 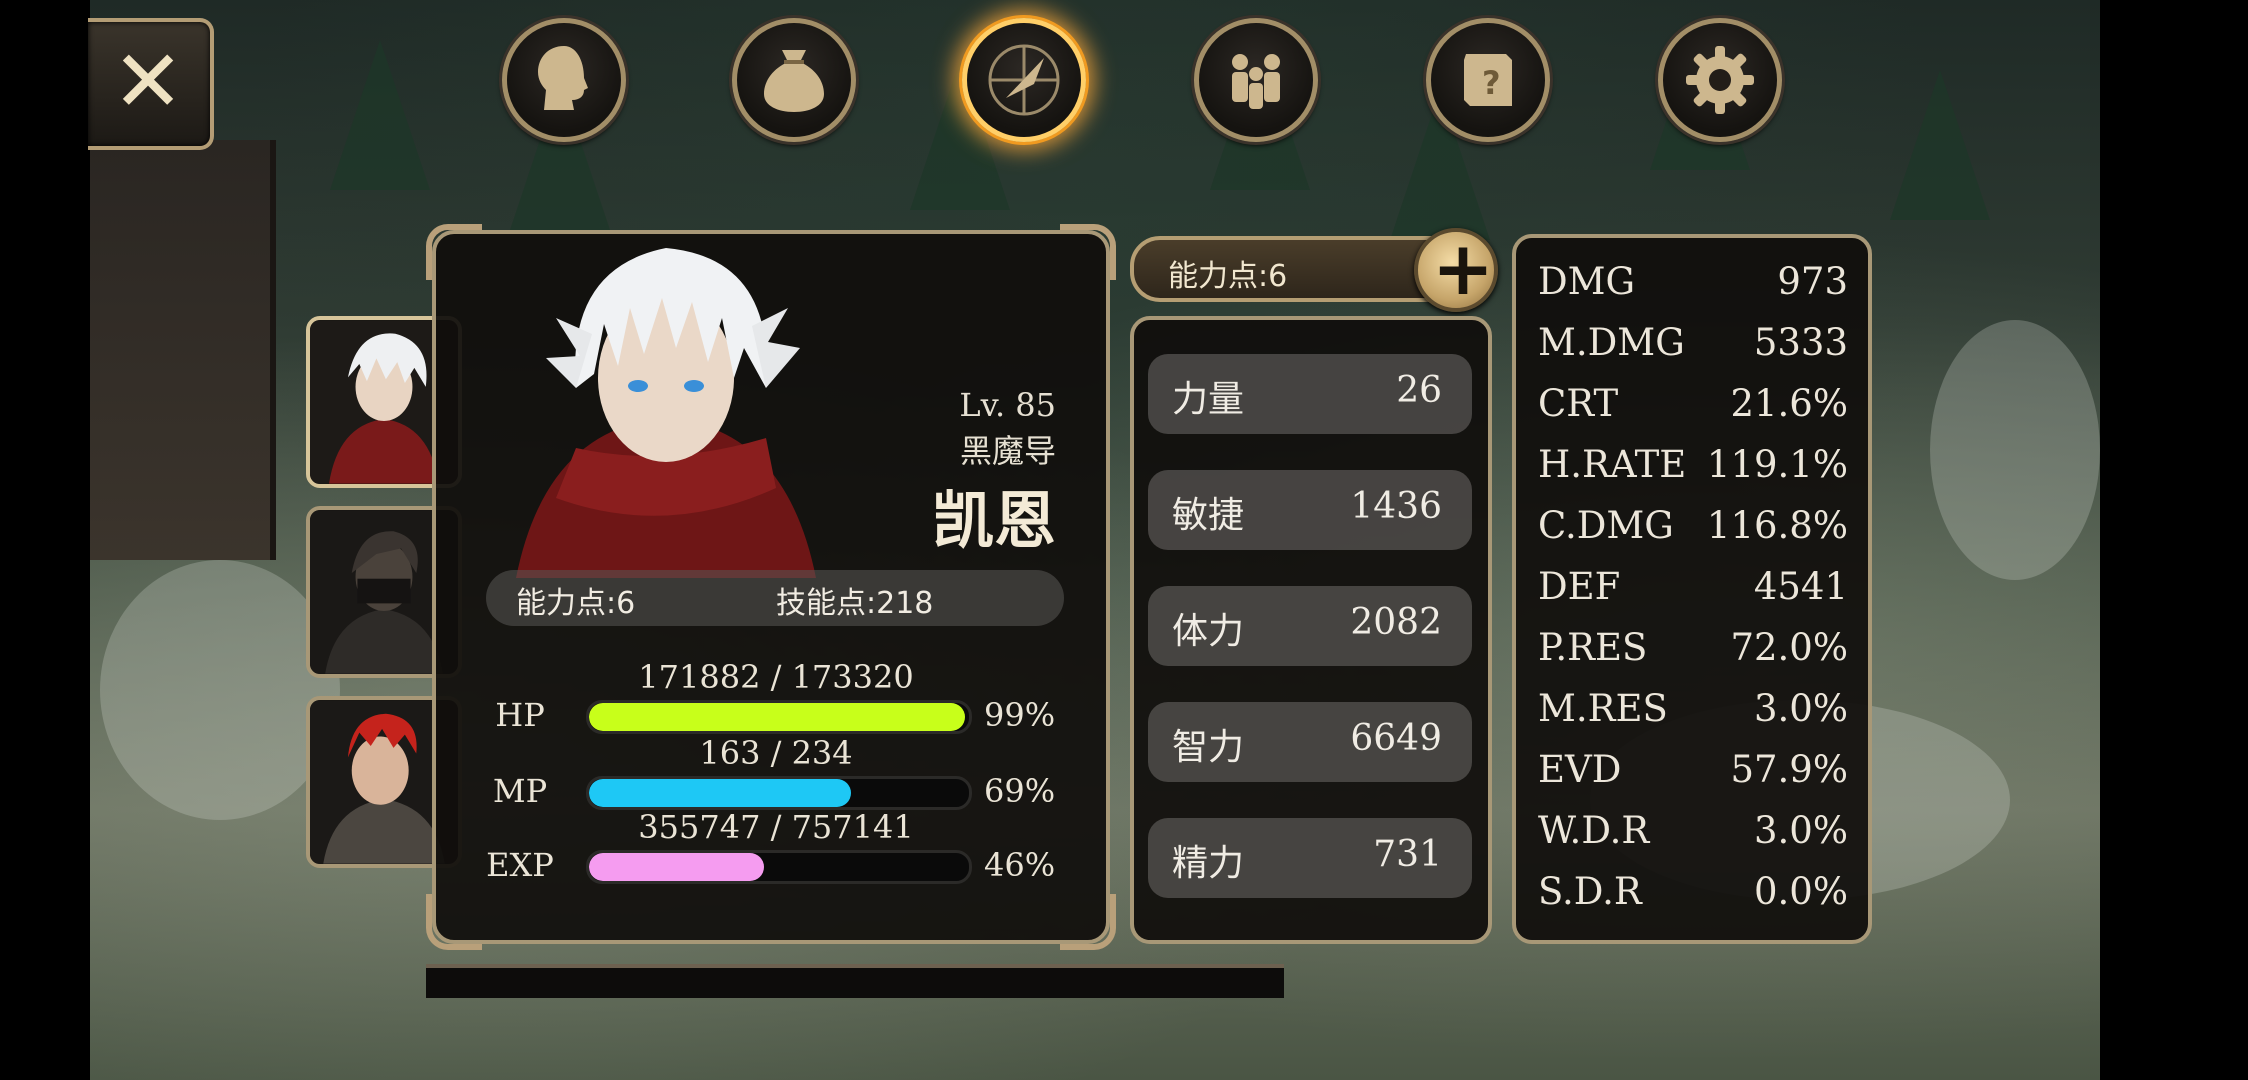 I want to click on mp-bar, so click(x=779, y=793).